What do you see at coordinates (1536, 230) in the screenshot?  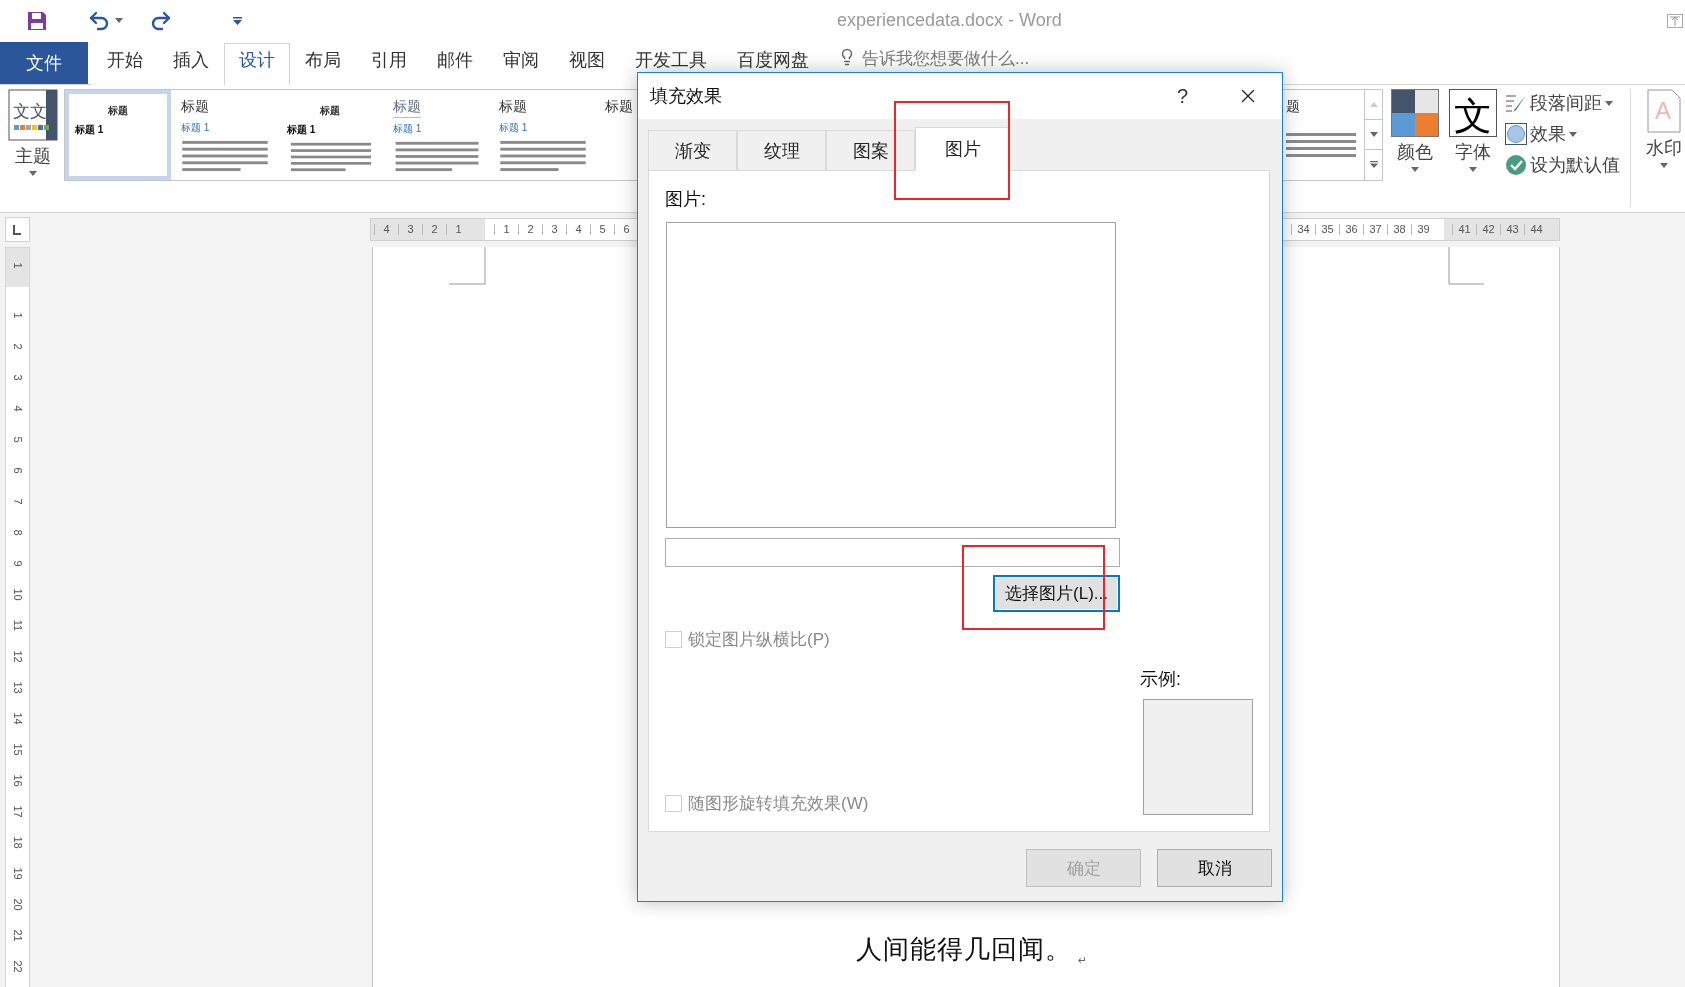 I see `ruler-number: 44` at bounding box center [1536, 230].